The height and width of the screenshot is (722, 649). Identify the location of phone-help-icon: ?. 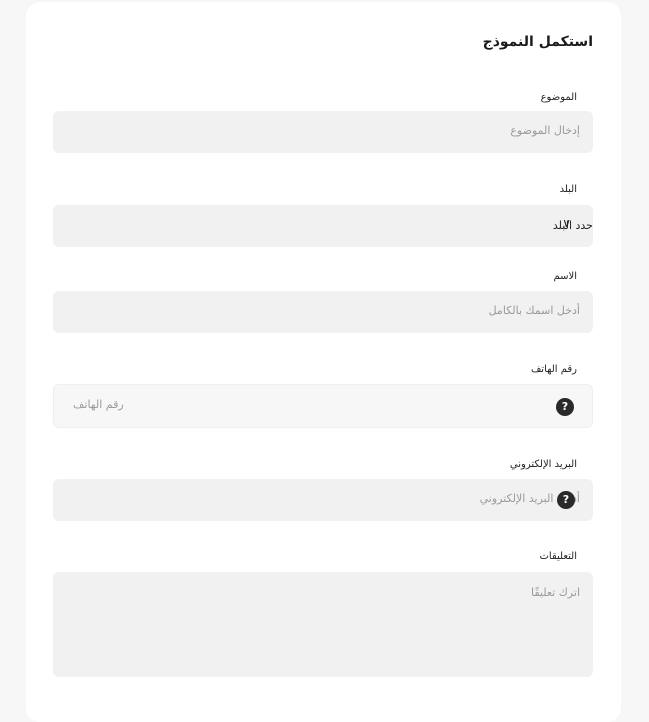
(565, 407).